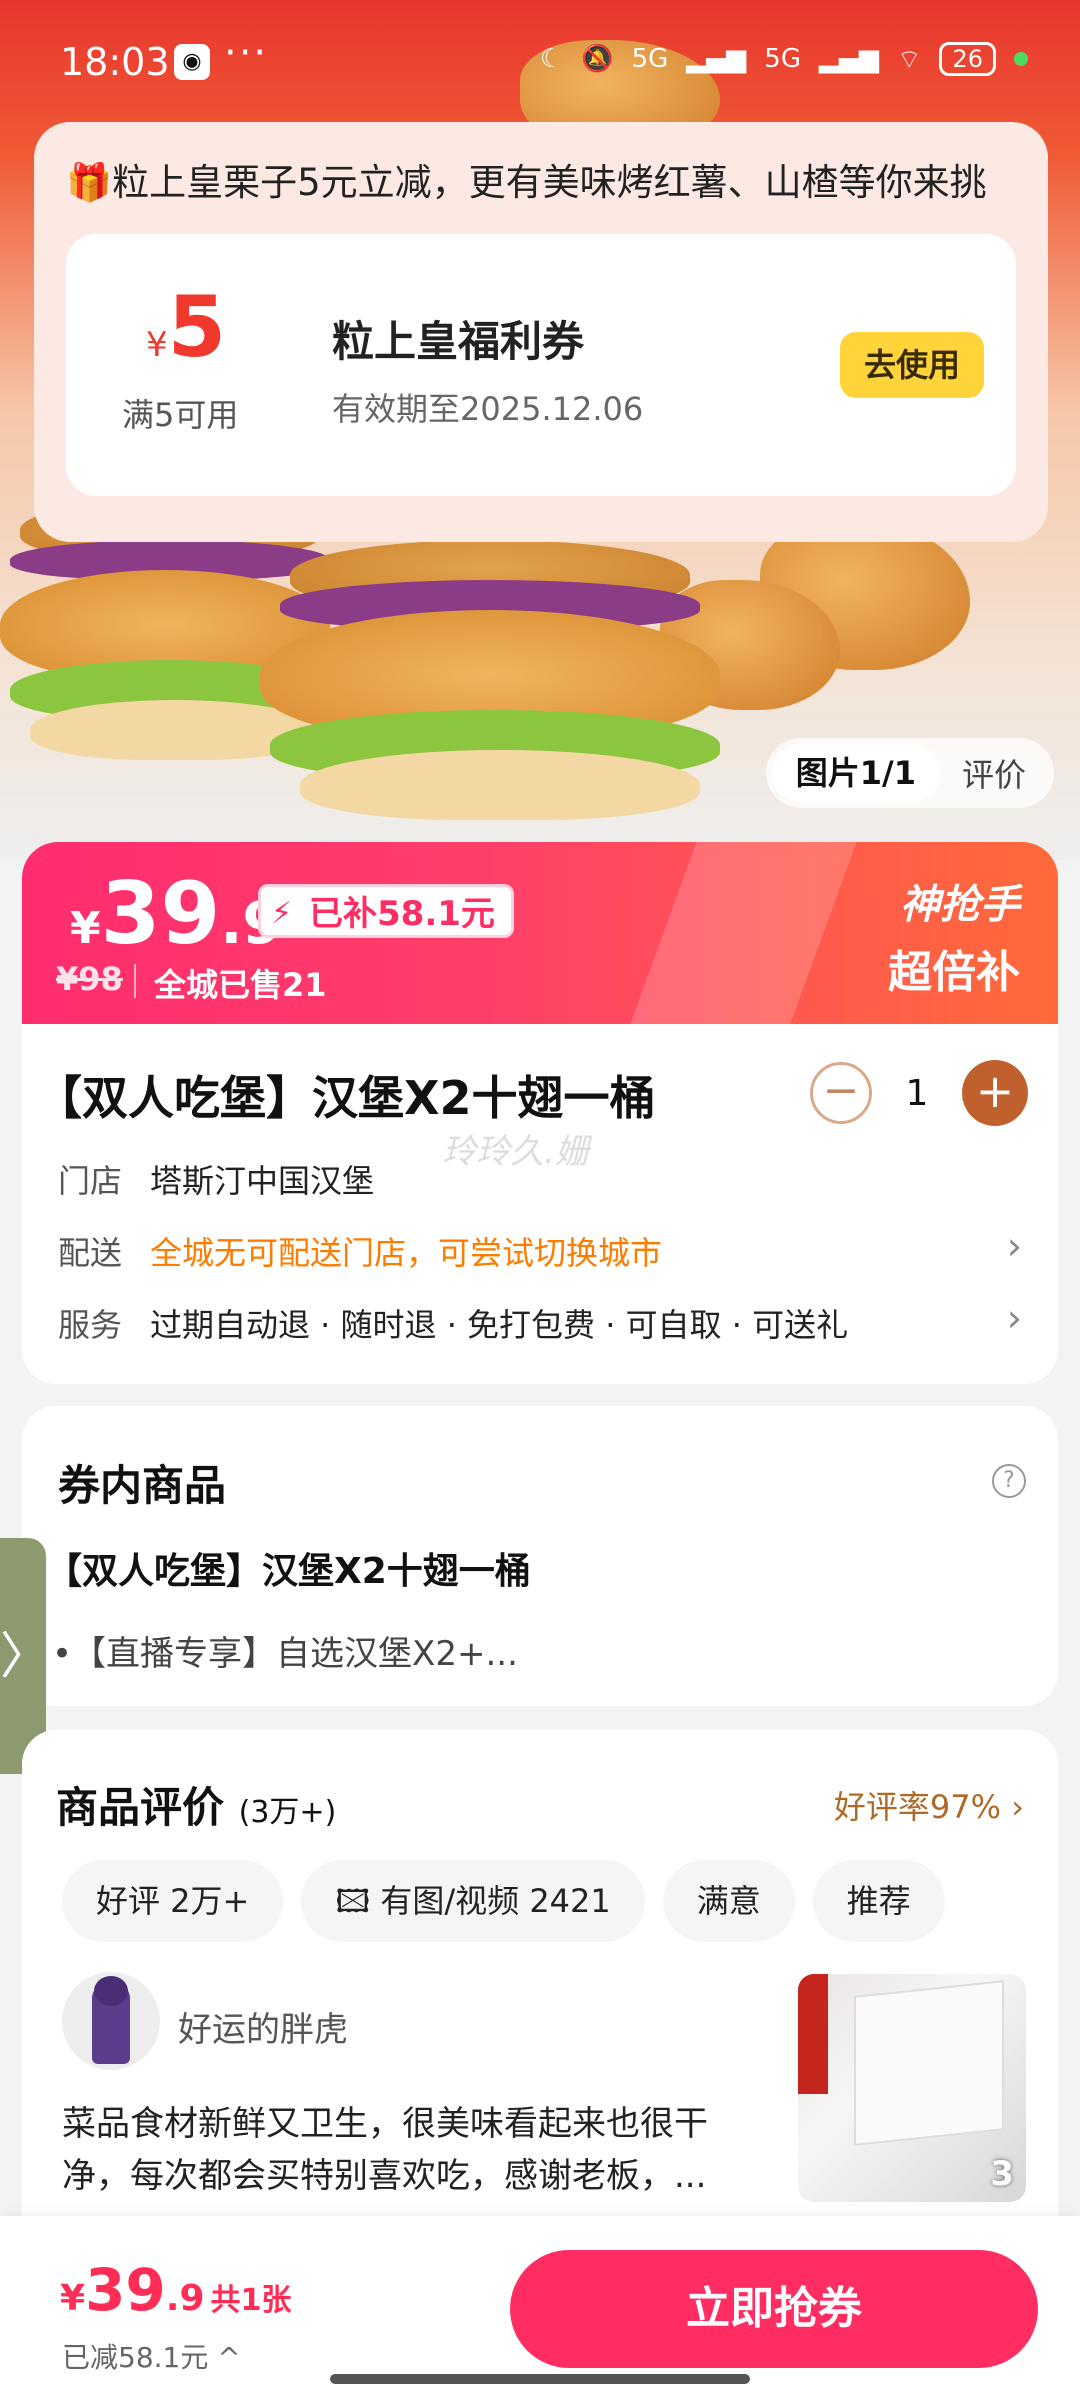 This screenshot has height=2400, width=1080. What do you see at coordinates (967, 59) in the screenshot?
I see `battery-icon: 26` at bounding box center [967, 59].